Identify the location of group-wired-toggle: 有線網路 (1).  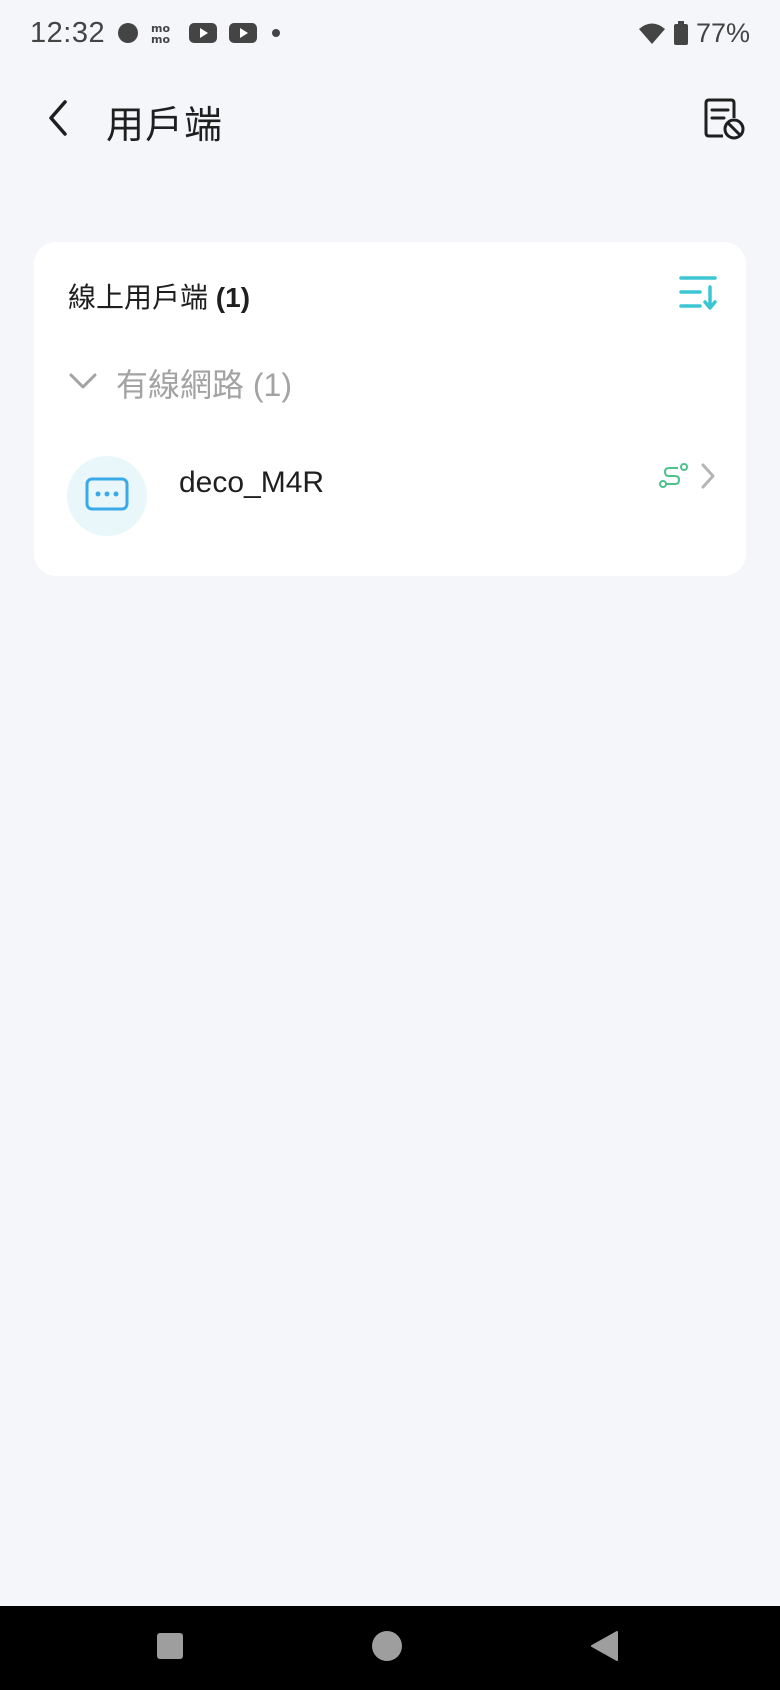
(180, 383).